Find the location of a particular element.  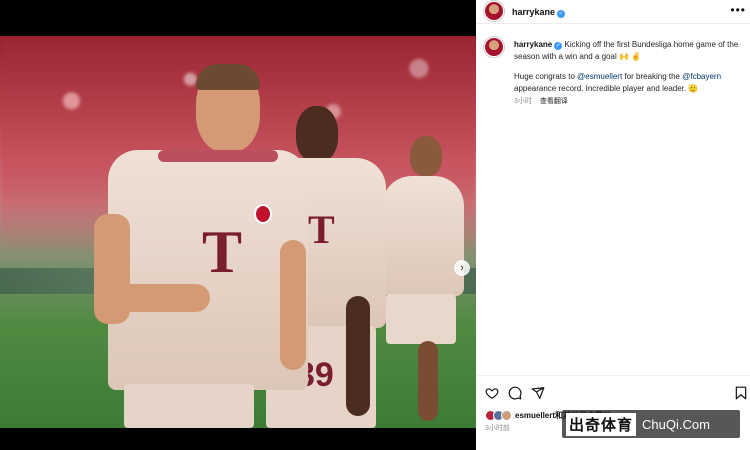

post-timestamp: 3小时前 is located at coordinates (497, 428).